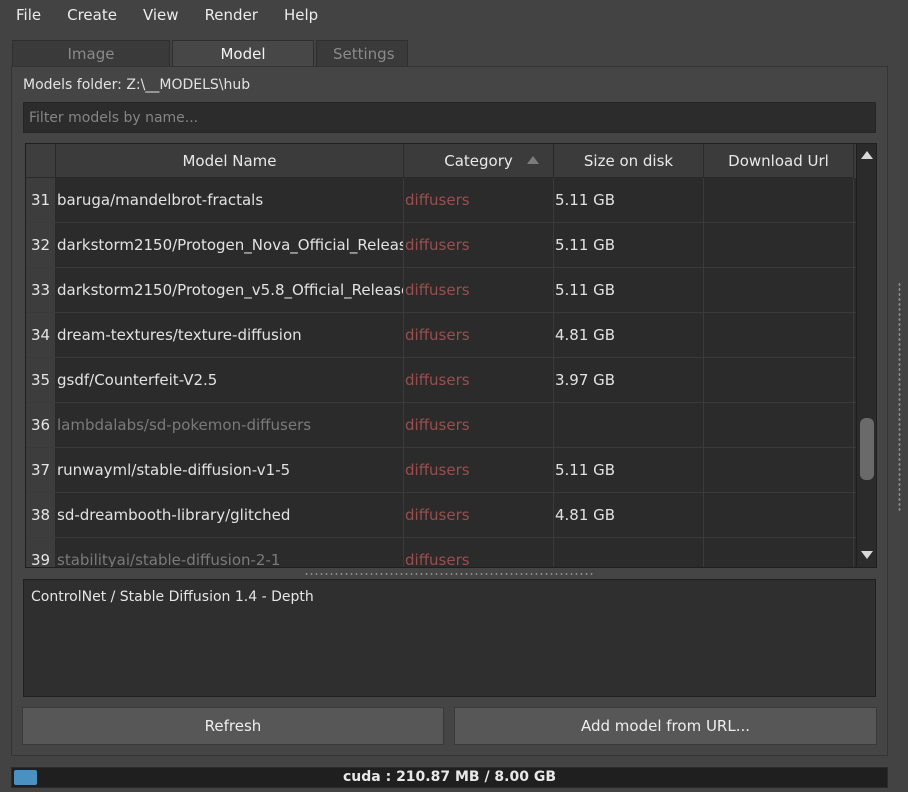 This screenshot has height=792, width=908. What do you see at coordinates (41, 161) in the screenshot?
I see `corner-button` at bounding box center [41, 161].